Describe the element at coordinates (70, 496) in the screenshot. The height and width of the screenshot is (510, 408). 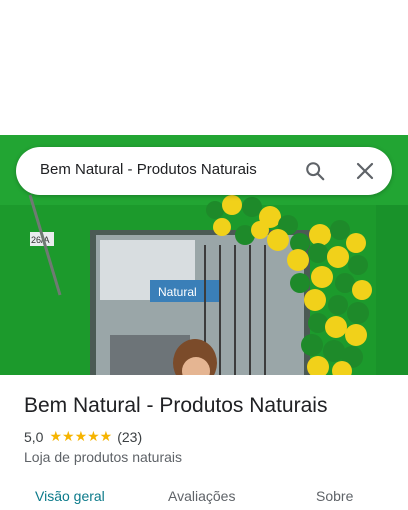
I see `tab-overview: Visão geral` at that location.